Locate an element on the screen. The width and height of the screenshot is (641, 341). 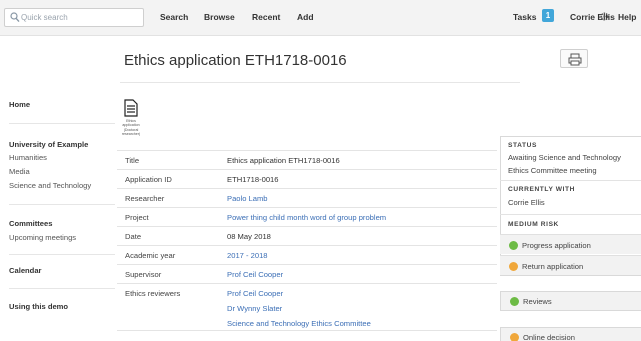
status-text: Awaiting Science and Technology is located at coordinates (564, 157).